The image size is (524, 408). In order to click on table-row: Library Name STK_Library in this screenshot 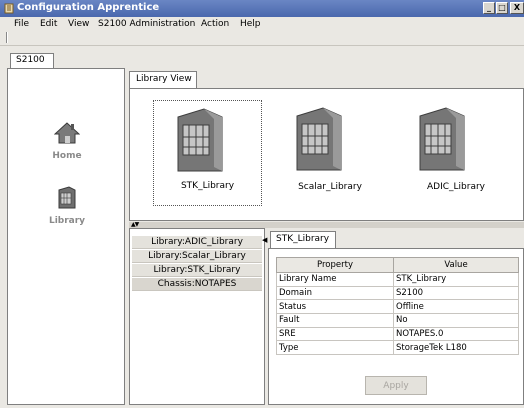, I will do `click(397, 279)`.